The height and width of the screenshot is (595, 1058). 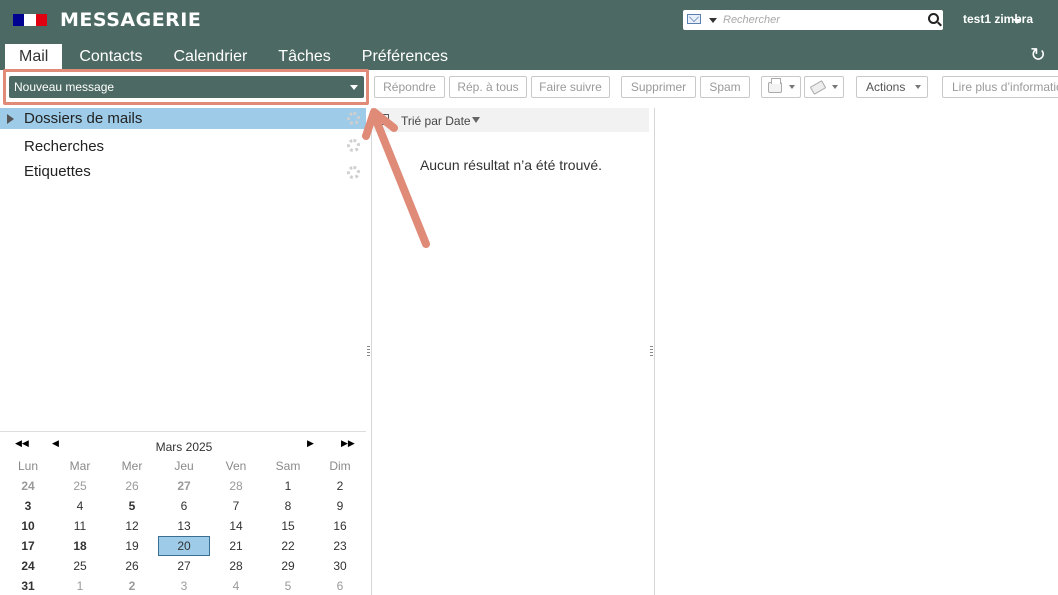 What do you see at coordinates (236, 526) in the screenshot?
I see `calendar-day: 14` at bounding box center [236, 526].